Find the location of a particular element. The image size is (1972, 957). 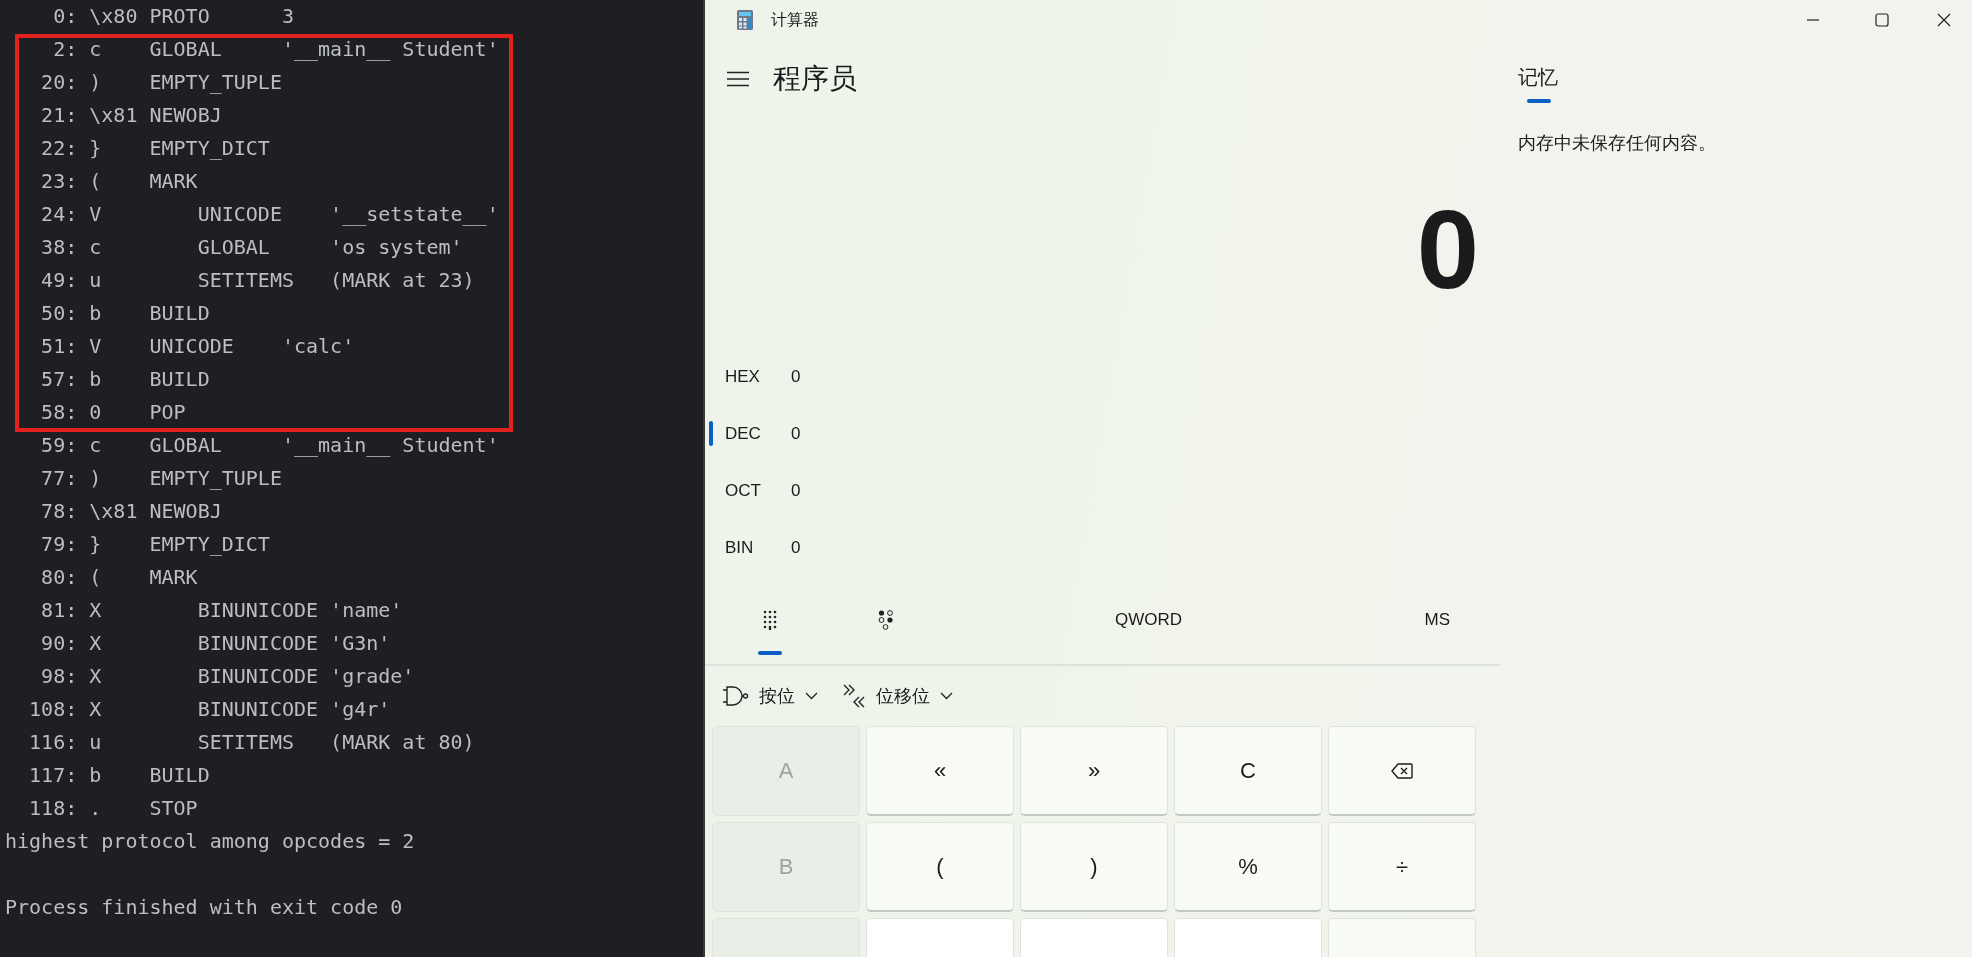

dots-icon is located at coordinates (886, 620).